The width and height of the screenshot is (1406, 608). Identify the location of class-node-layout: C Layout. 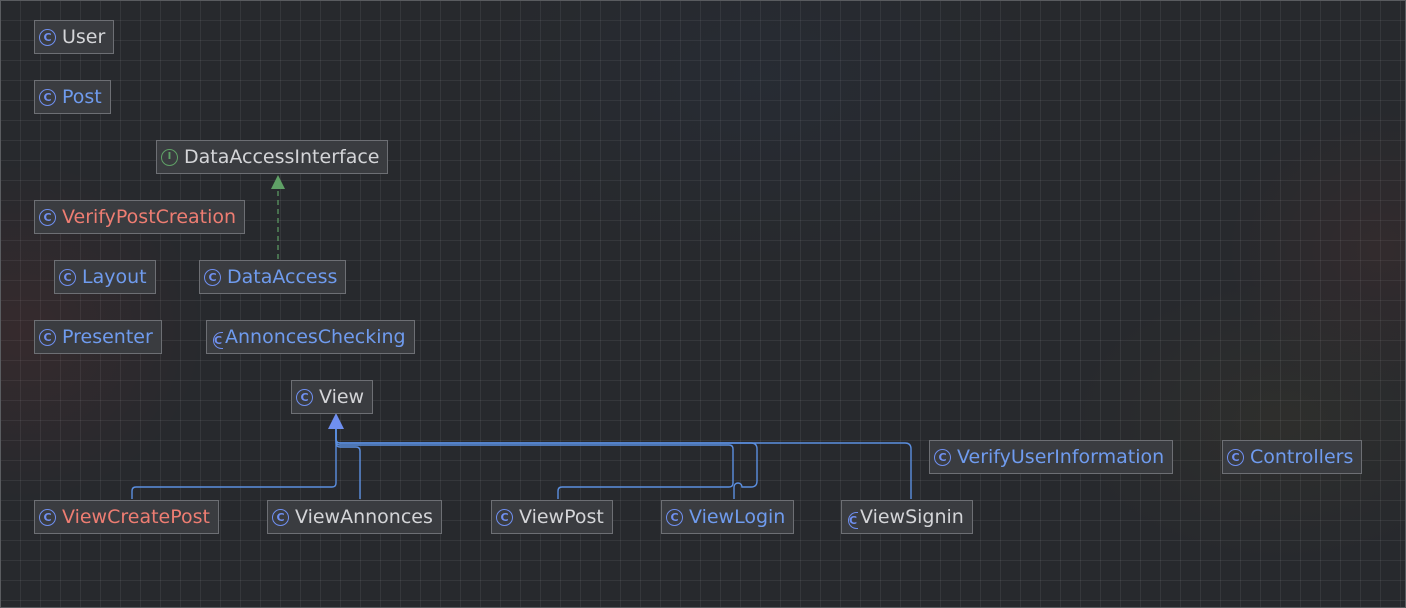
(105, 277).